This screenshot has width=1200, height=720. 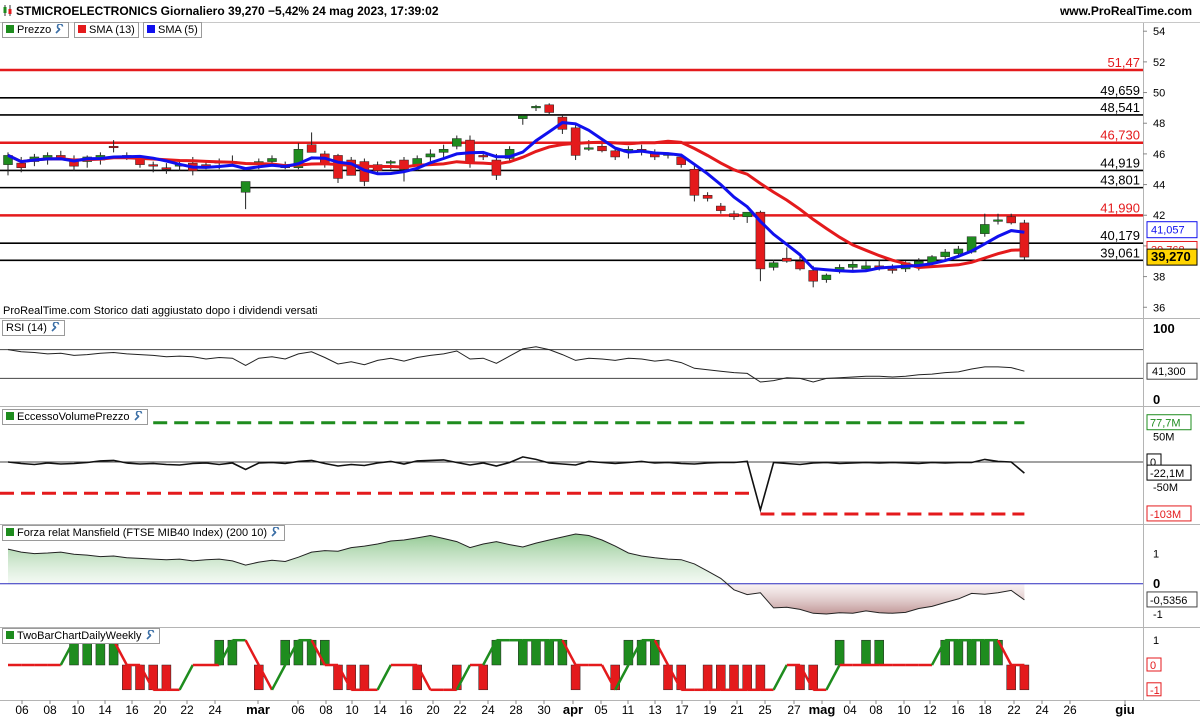 I want to click on x-tick-label: 28, so click(x=516, y=710).